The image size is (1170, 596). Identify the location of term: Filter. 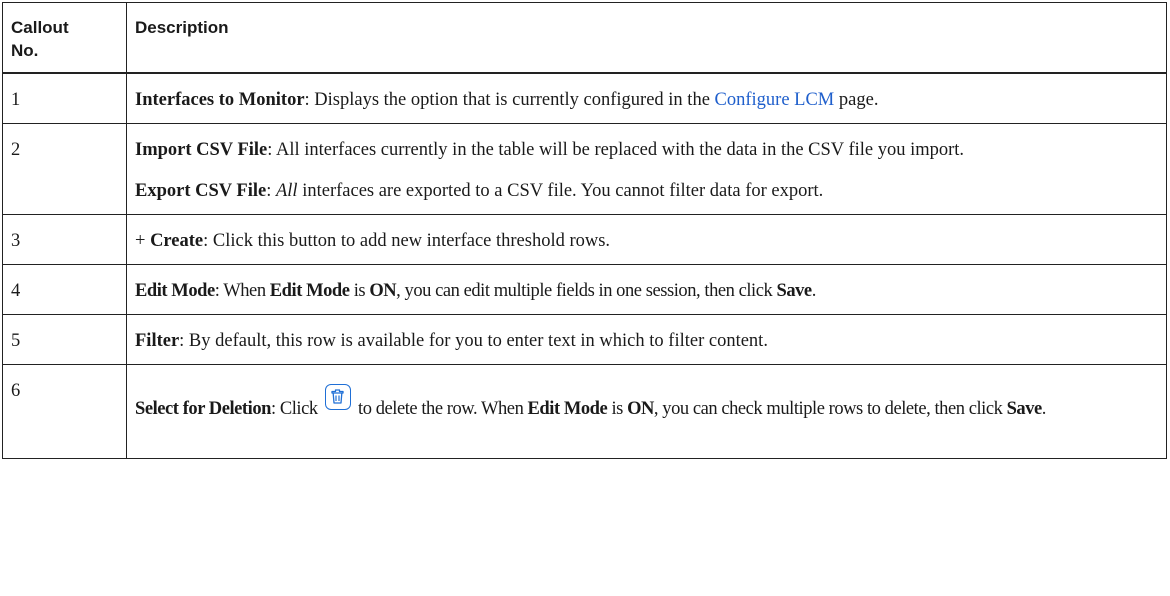
(157, 341).